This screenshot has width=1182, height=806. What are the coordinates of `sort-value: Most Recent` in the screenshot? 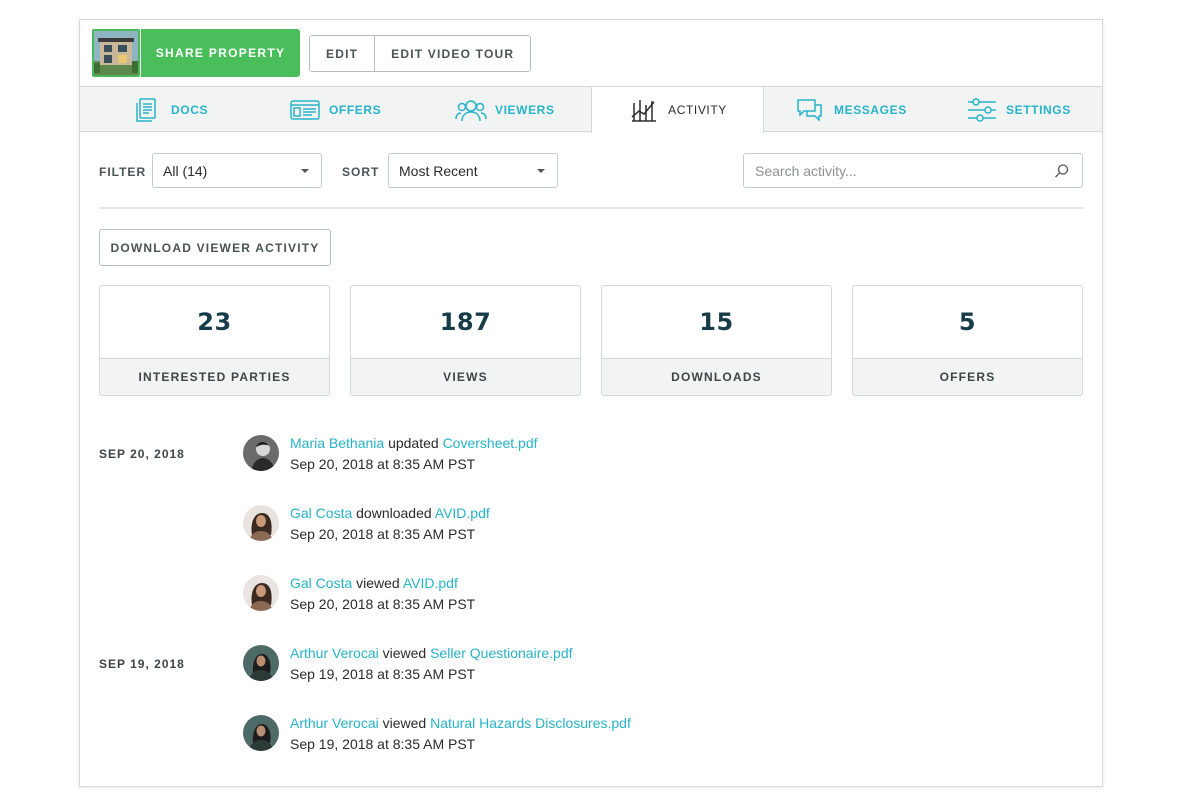 It's located at (438, 170).